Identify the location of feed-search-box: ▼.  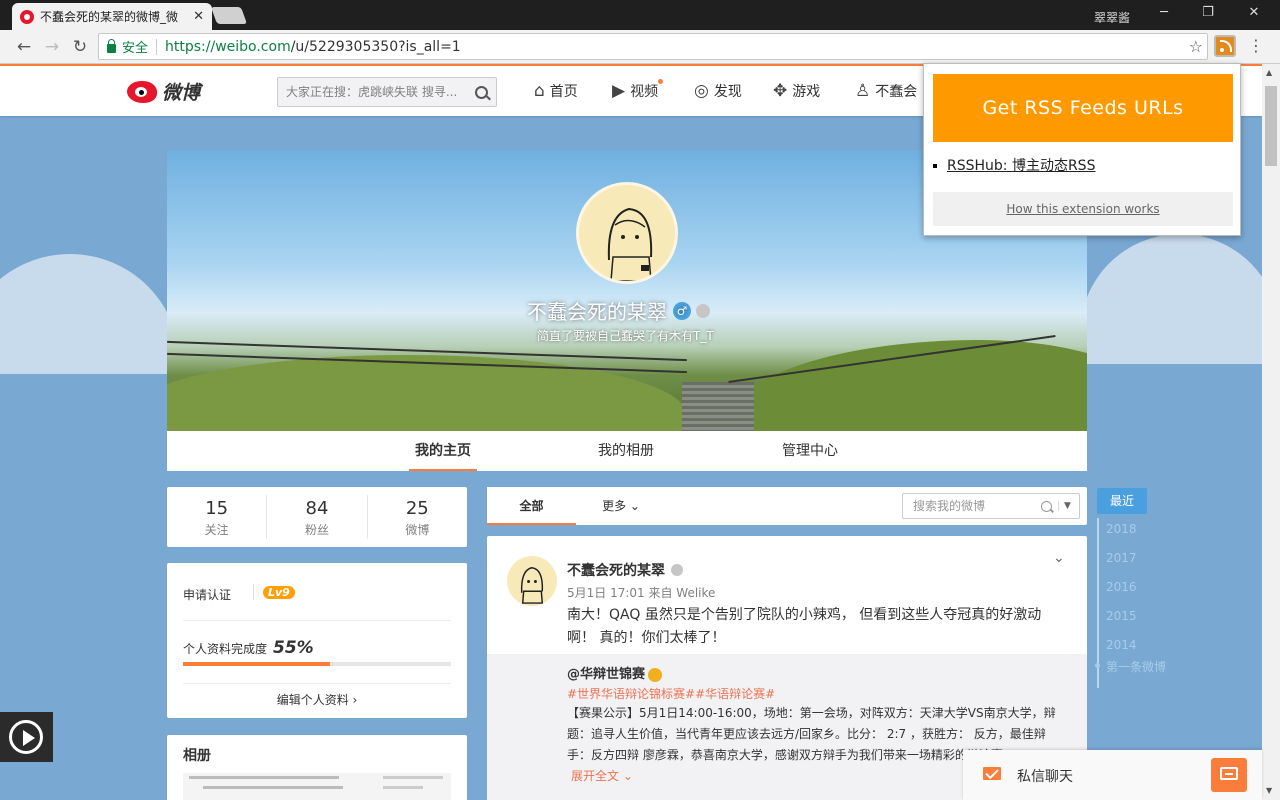
(991, 506).